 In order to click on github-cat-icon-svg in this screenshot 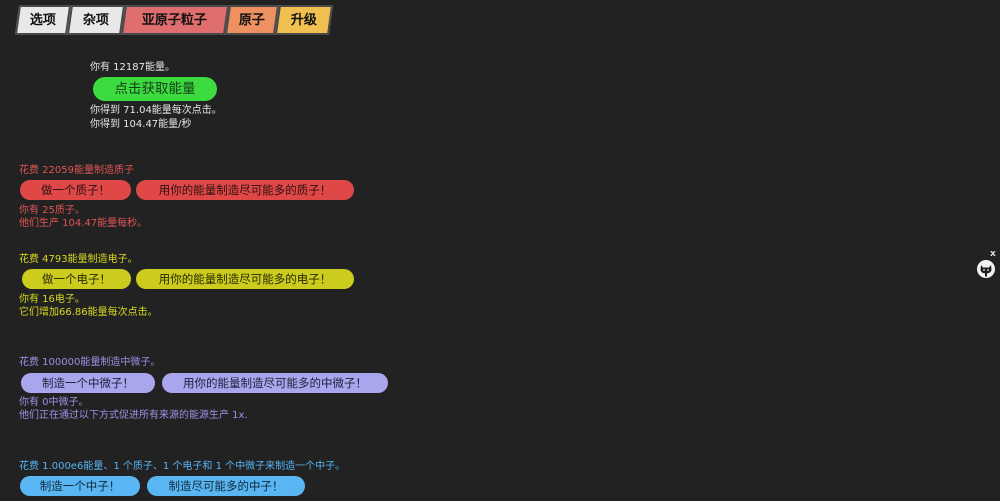, I will do `click(986, 269)`.